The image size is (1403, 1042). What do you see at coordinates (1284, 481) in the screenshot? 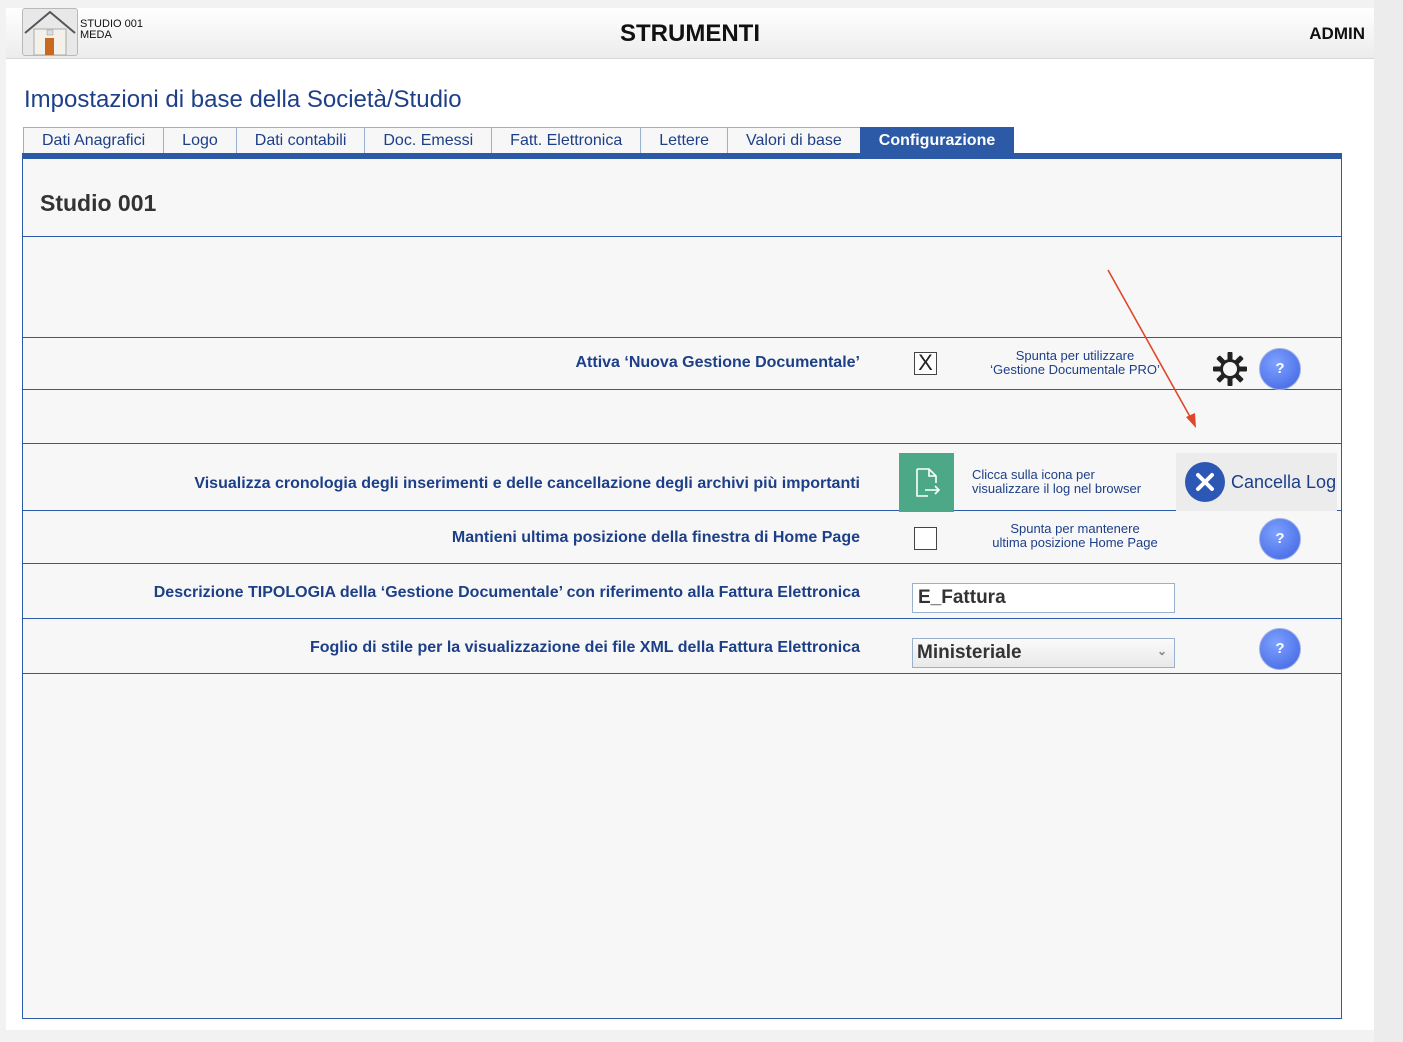
I see `cancella-log-label: Cancella Log` at bounding box center [1284, 481].